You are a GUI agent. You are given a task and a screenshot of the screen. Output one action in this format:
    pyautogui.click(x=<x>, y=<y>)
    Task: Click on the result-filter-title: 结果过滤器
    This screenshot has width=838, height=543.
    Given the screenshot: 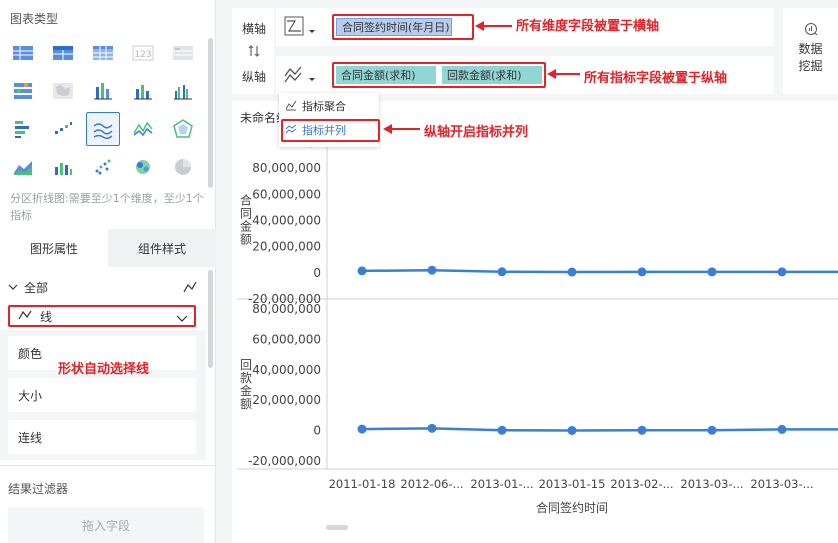 What is the action you would take?
    pyautogui.click(x=38, y=489)
    